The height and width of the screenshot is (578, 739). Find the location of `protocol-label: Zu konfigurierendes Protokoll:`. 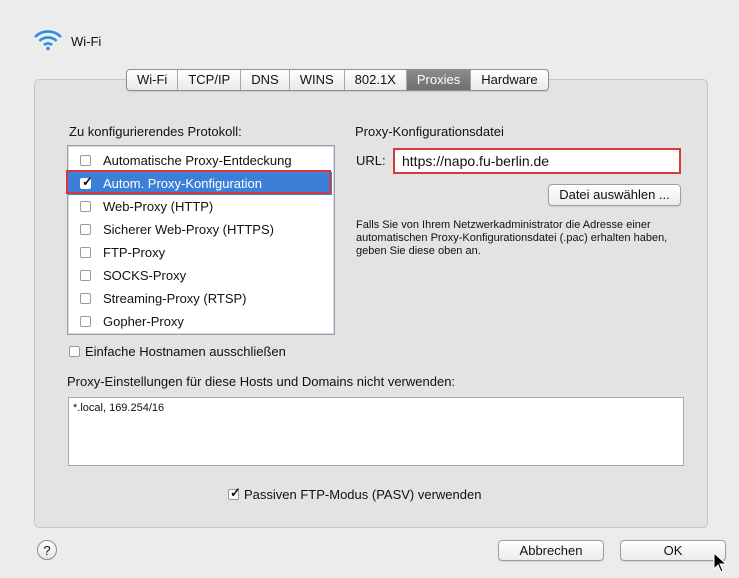

protocol-label: Zu konfigurierendes Protokoll: is located at coordinates (155, 131).